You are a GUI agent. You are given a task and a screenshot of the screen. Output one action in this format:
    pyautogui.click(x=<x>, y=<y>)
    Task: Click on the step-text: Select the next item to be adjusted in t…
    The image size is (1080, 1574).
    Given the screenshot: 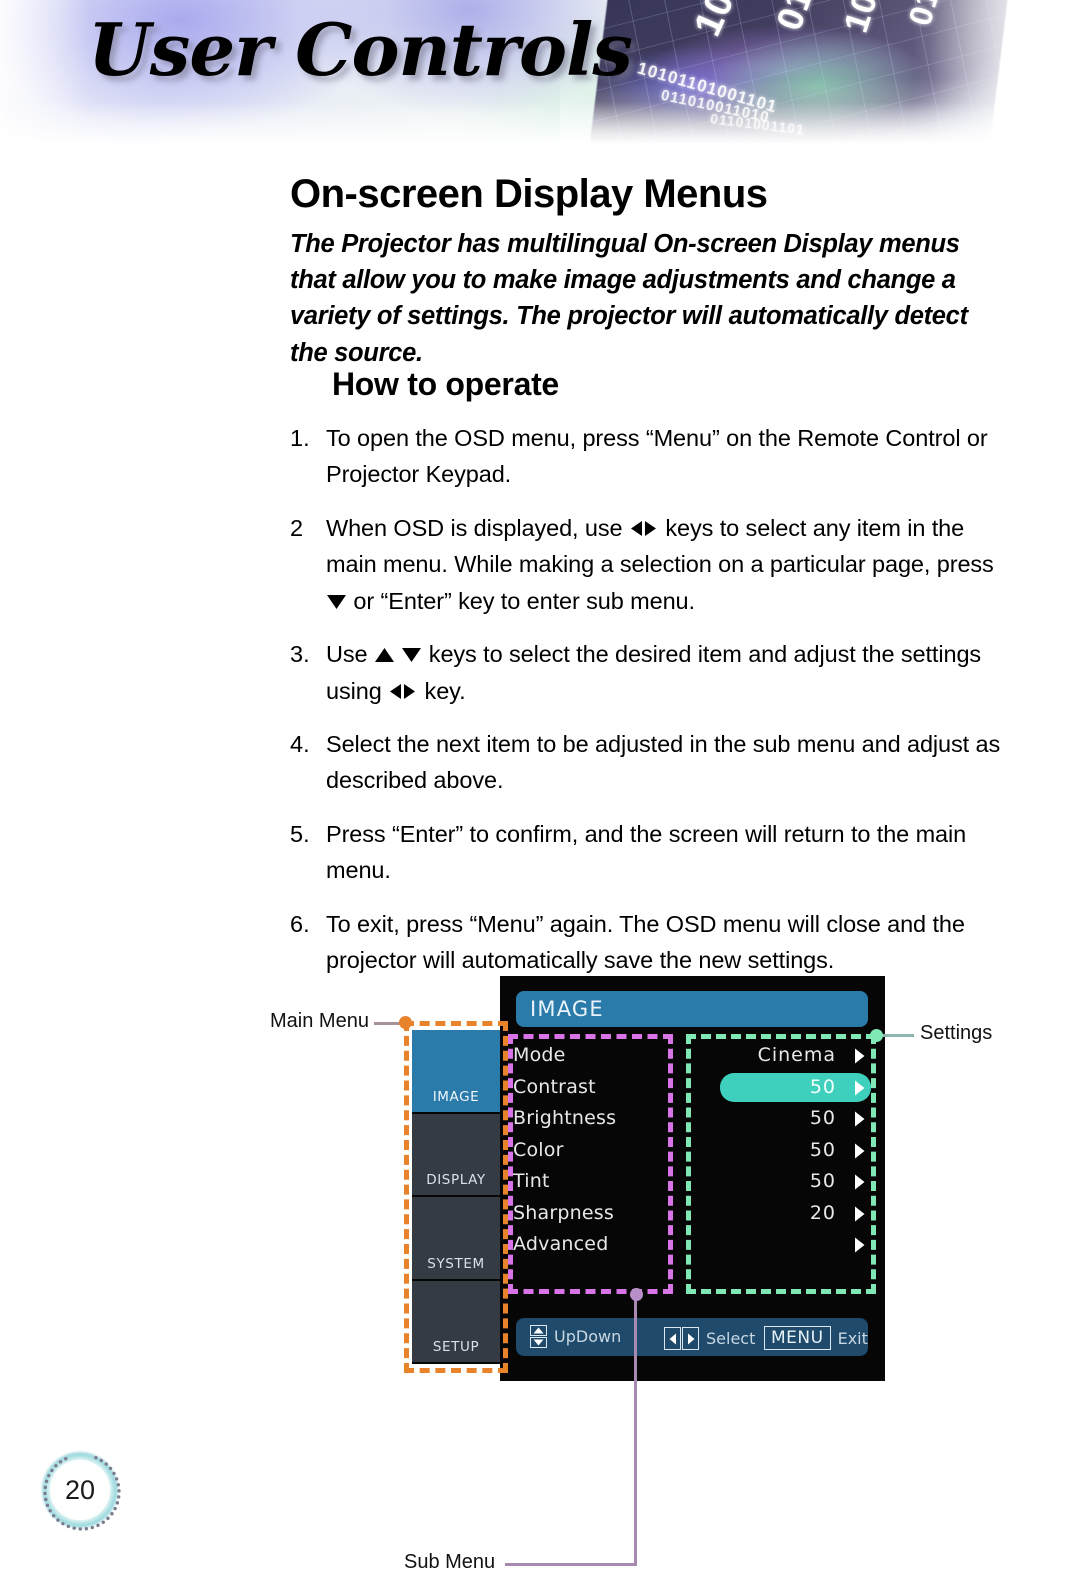 What is the action you would take?
    pyautogui.click(x=673, y=762)
    